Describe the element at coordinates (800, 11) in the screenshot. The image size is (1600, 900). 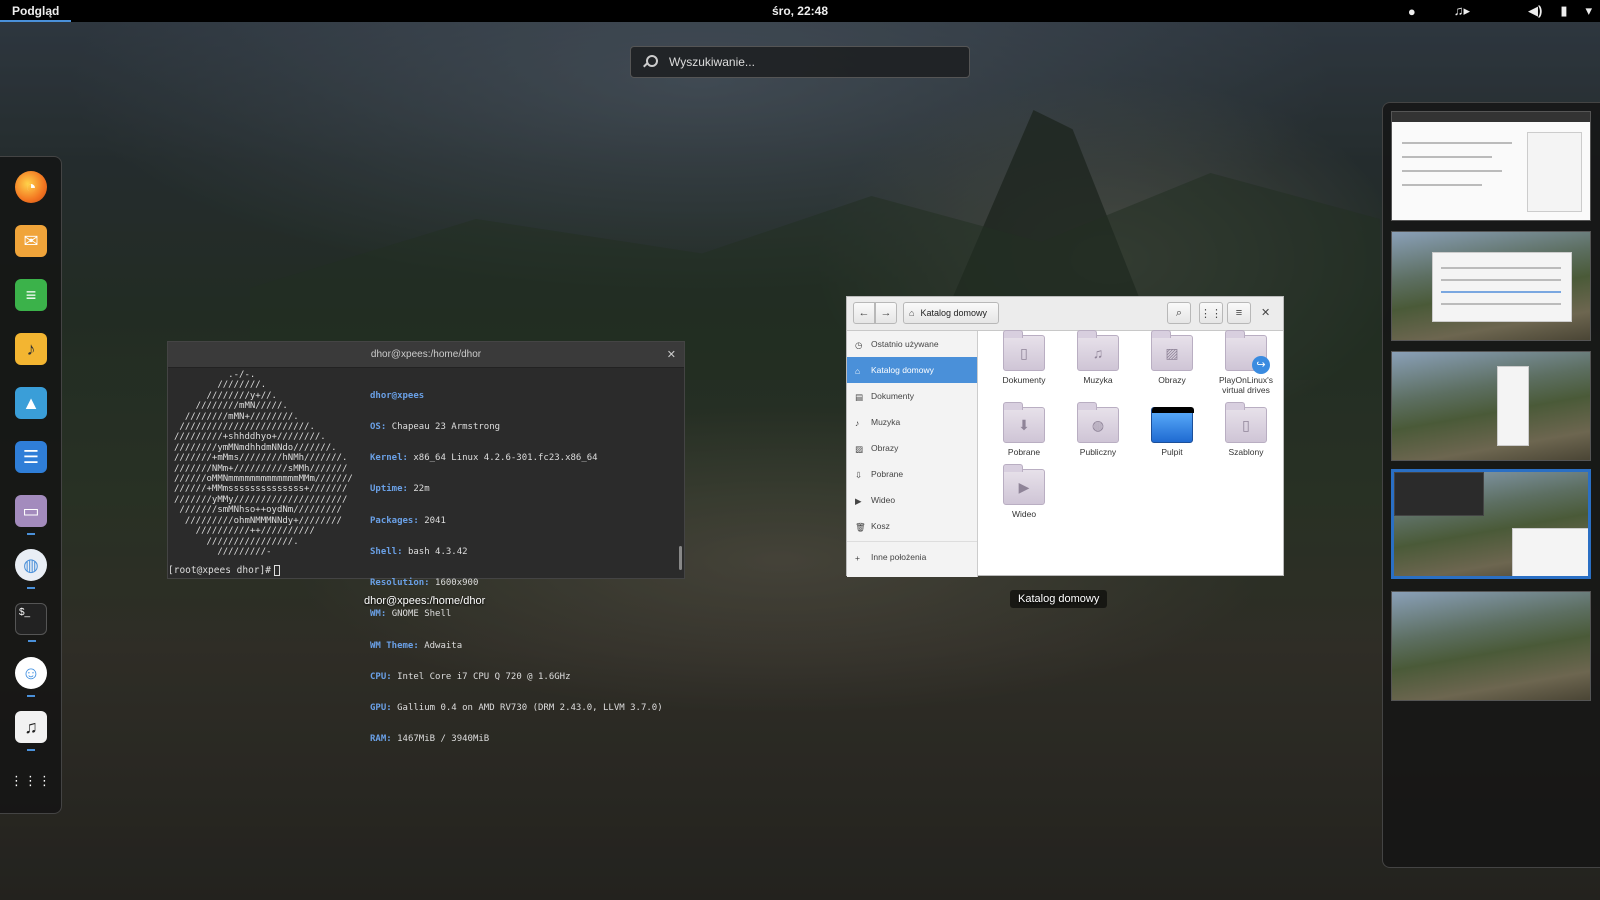
I see `clock: śro, 22:48` at that location.